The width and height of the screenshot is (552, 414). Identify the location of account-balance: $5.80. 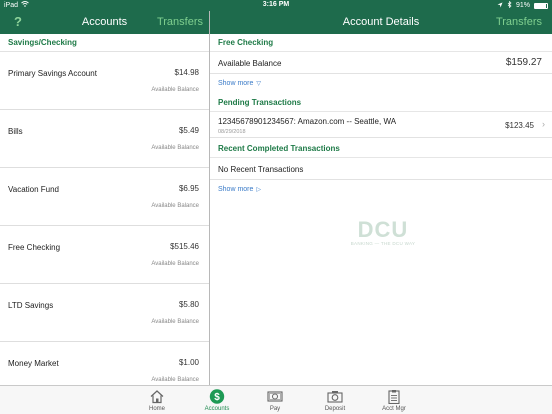
(188, 304).